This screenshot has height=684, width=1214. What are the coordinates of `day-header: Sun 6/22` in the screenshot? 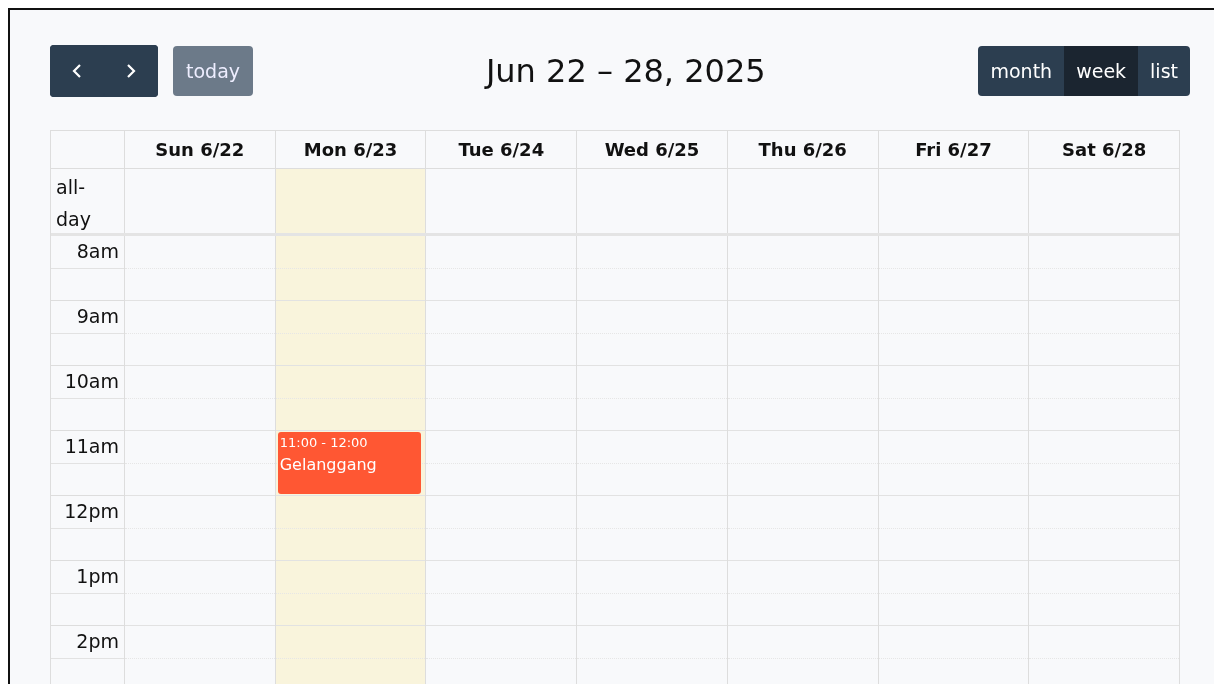 It's located at (200, 149).